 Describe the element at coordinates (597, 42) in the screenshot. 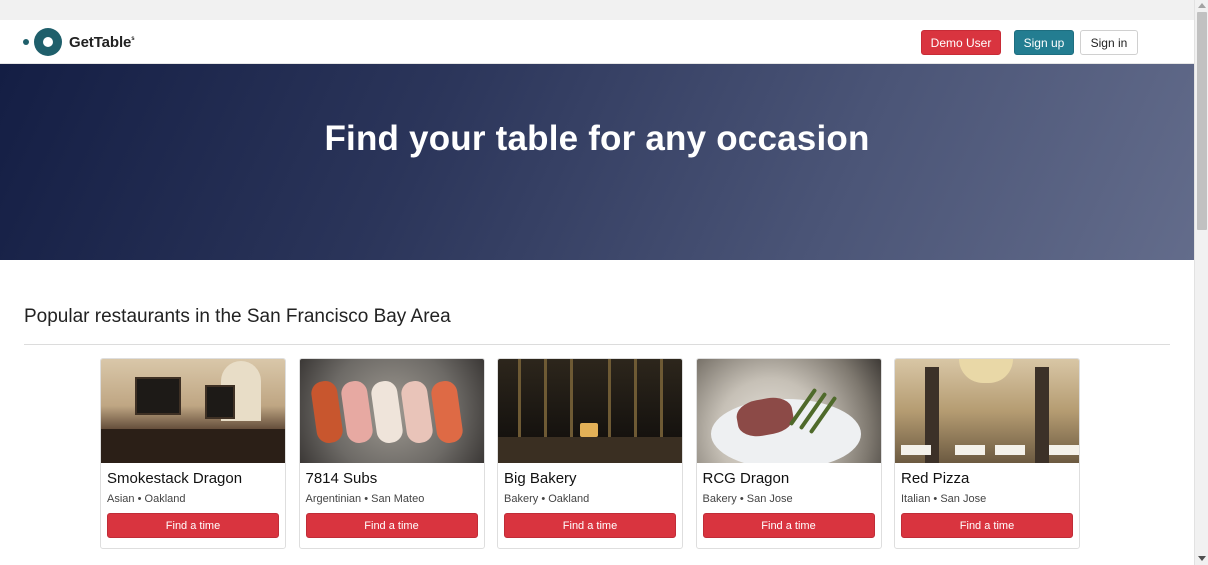

I see `navbar: GetTables Demo User Sign up Sign in` at that location.